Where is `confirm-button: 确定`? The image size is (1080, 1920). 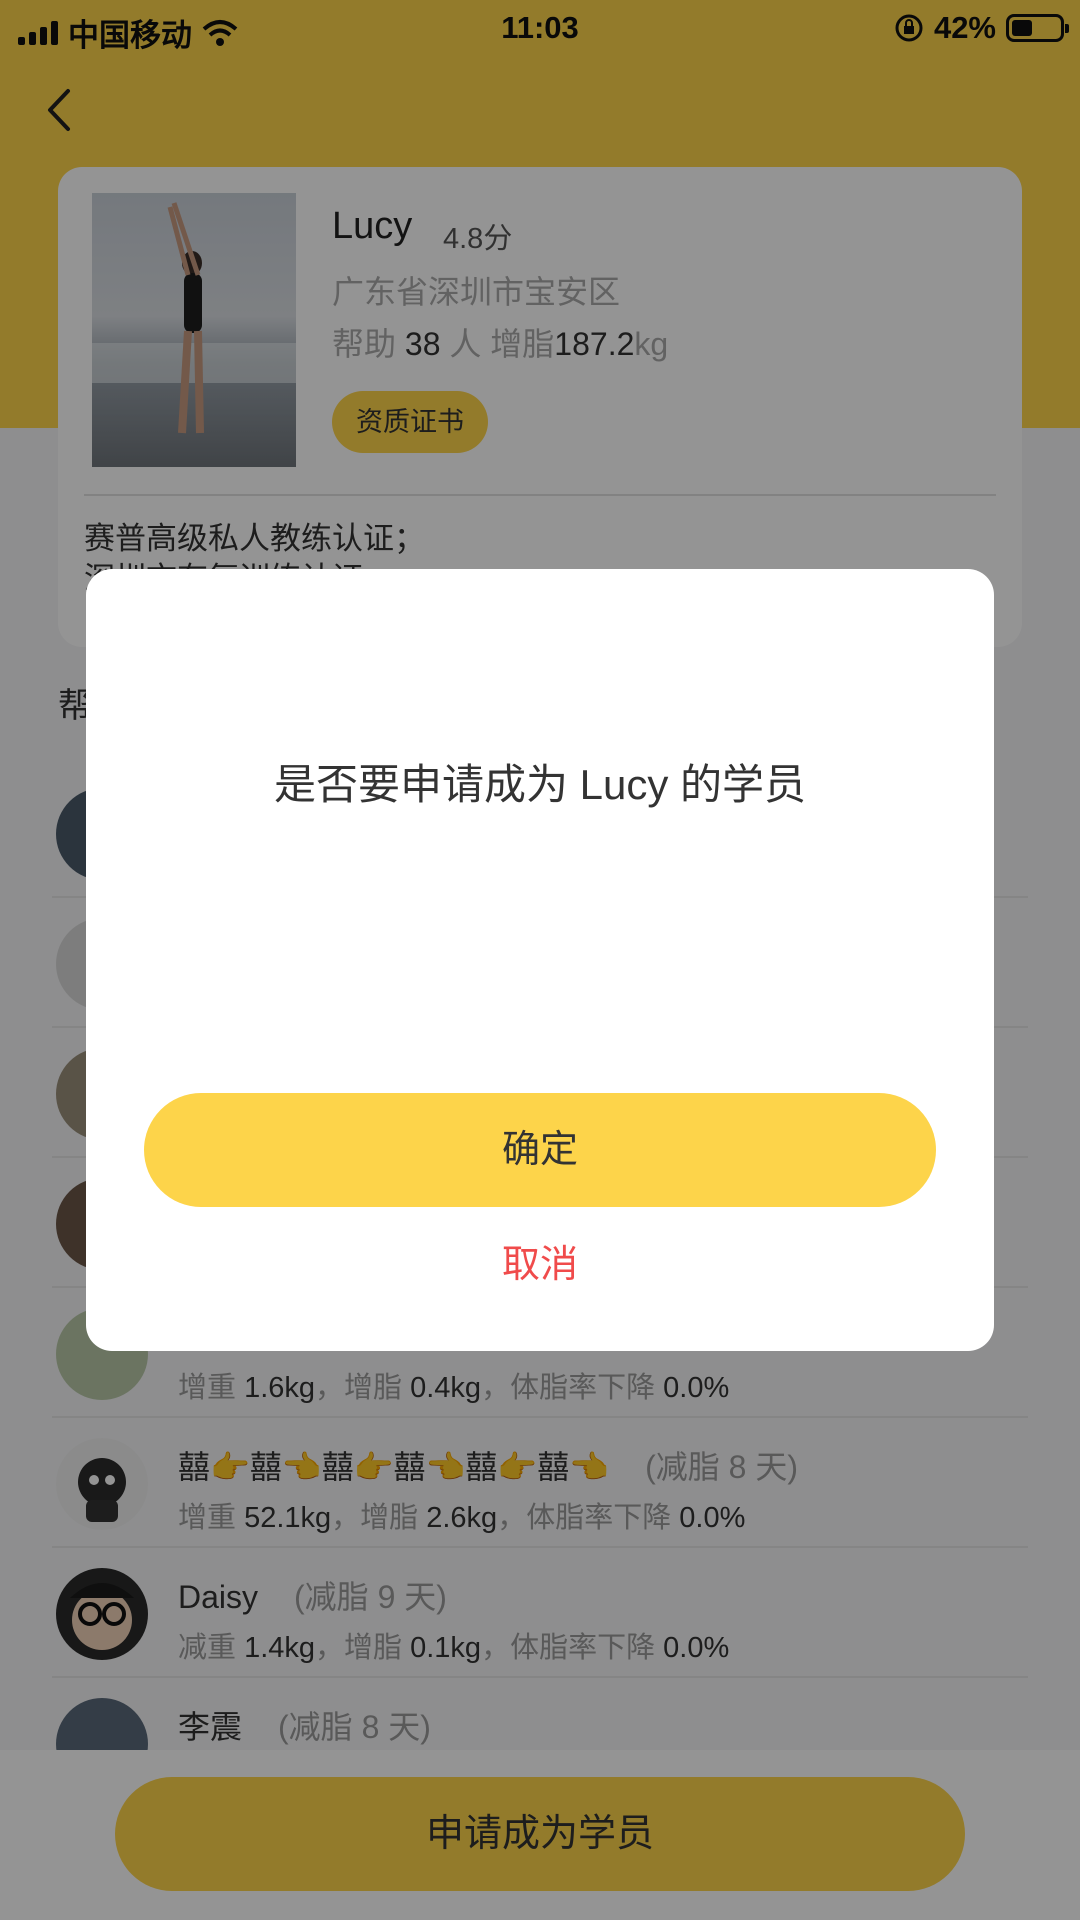 confirm-button: 确定 is located at coordinates (540, 1150).